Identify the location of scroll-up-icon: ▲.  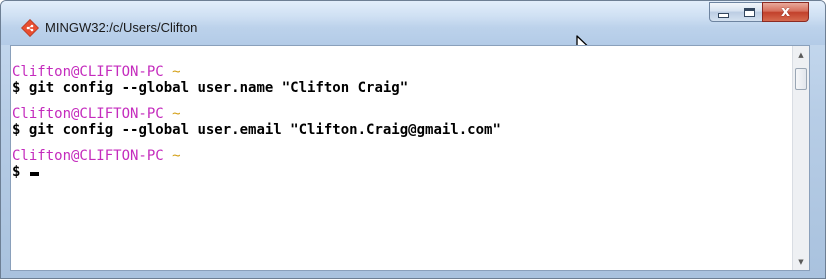
(801, 54).